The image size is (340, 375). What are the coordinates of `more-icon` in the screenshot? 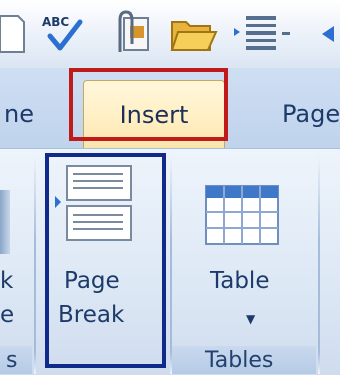 It's located at (329, 32).